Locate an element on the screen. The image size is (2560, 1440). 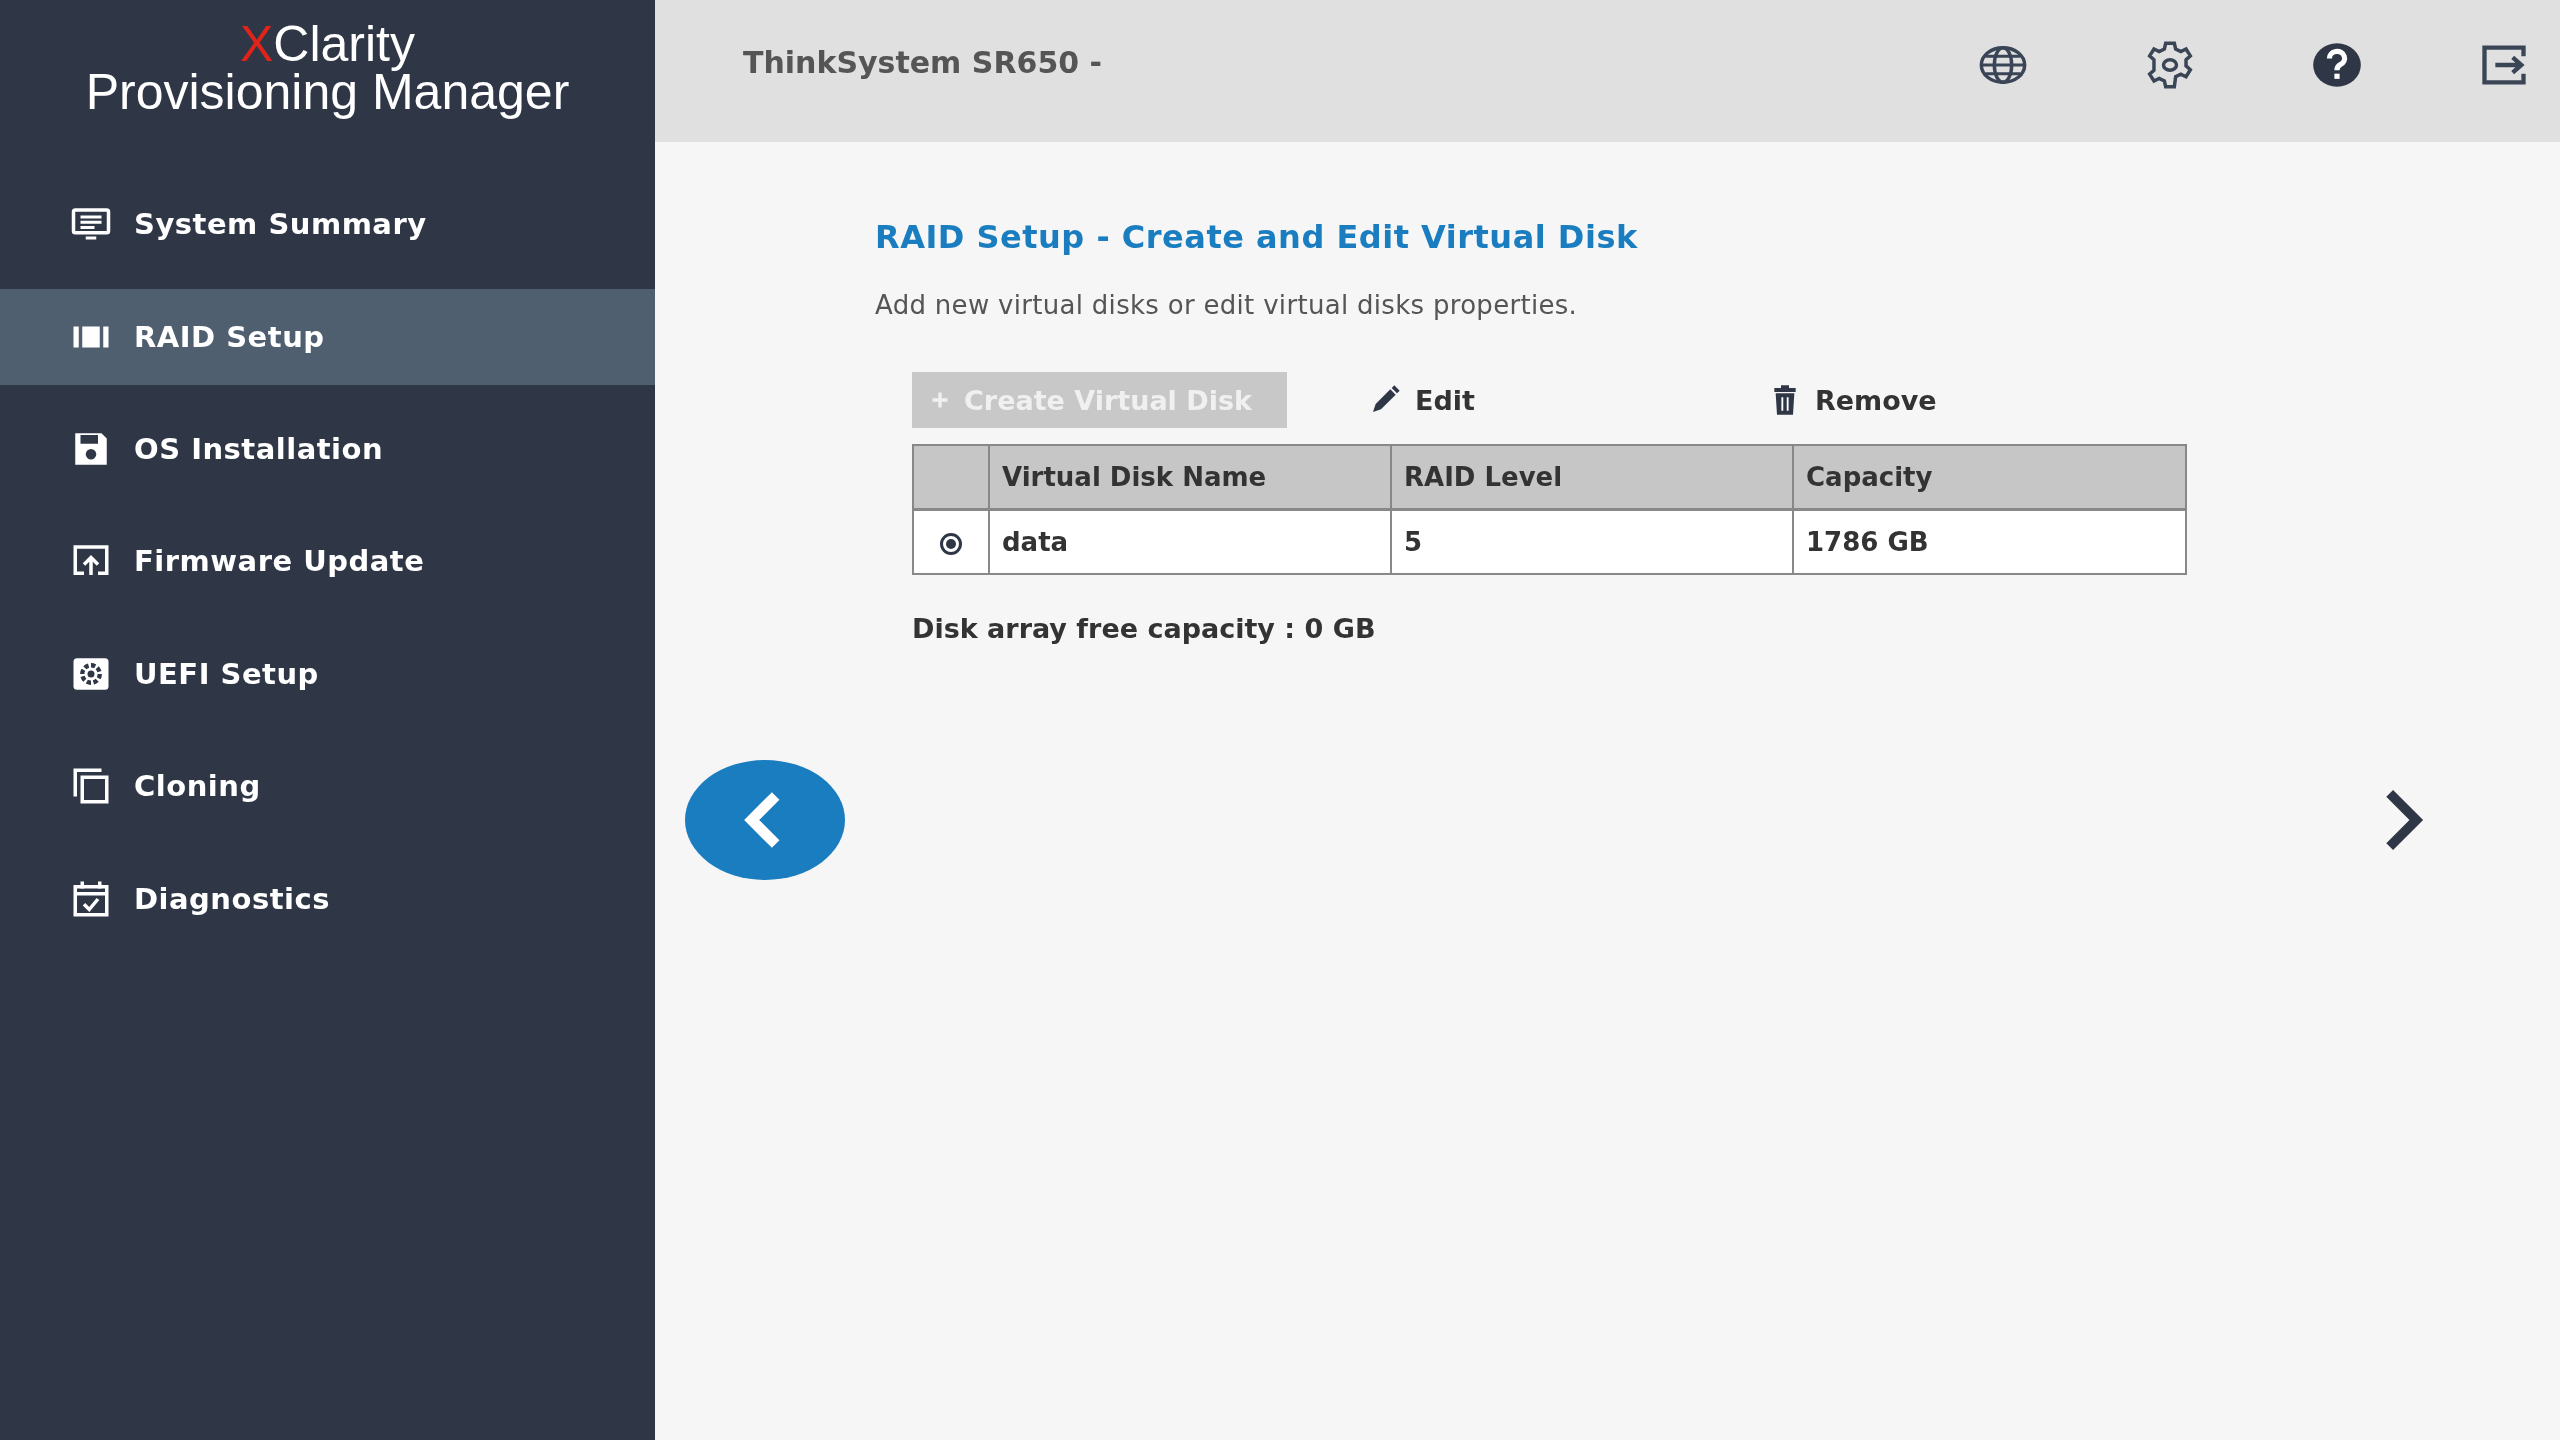
sidebar-item: Cloning is located at coordinates (327, 786).